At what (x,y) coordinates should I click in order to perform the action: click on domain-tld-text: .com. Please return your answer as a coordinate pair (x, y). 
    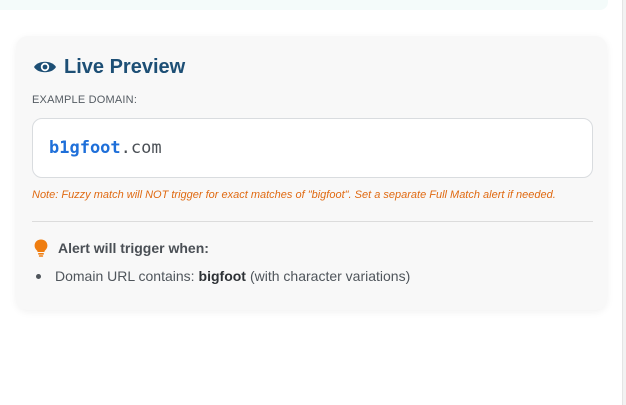
    Looking at the image, I should click on (141, 148).